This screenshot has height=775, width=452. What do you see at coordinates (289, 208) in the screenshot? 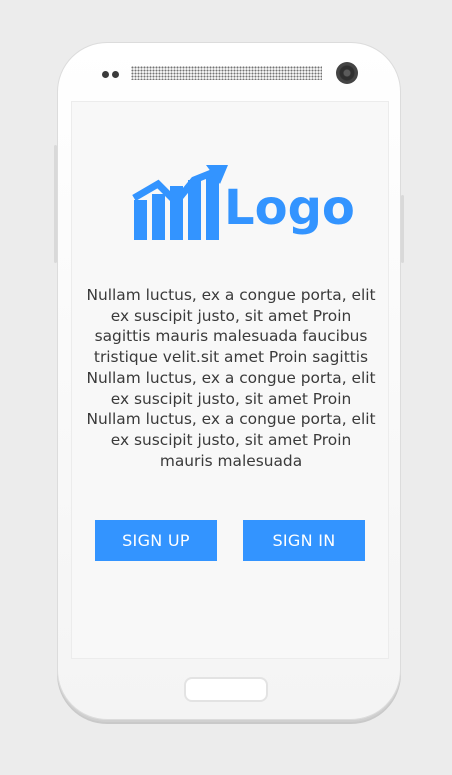
I see `logo-text: Logo` at bounding box center [289, 208].